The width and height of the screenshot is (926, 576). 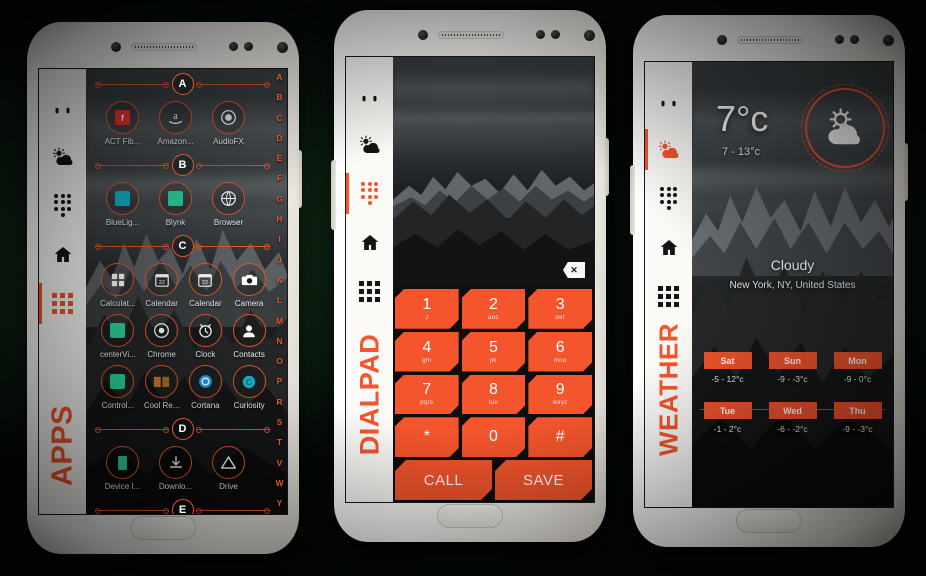 What do you see at coordinates (493, 172) in the screenshot?
I see `dial-number-display: ✕` at bounding box center [493, 172].